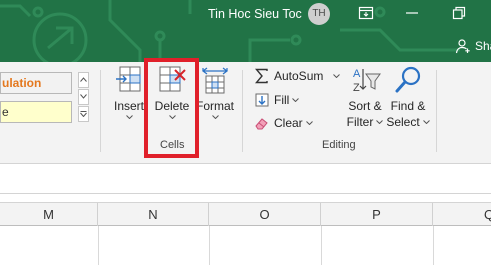 The height and width of the screenshot is (265, 491). I want to click on format-cells-label: Format, so click(214, 106).